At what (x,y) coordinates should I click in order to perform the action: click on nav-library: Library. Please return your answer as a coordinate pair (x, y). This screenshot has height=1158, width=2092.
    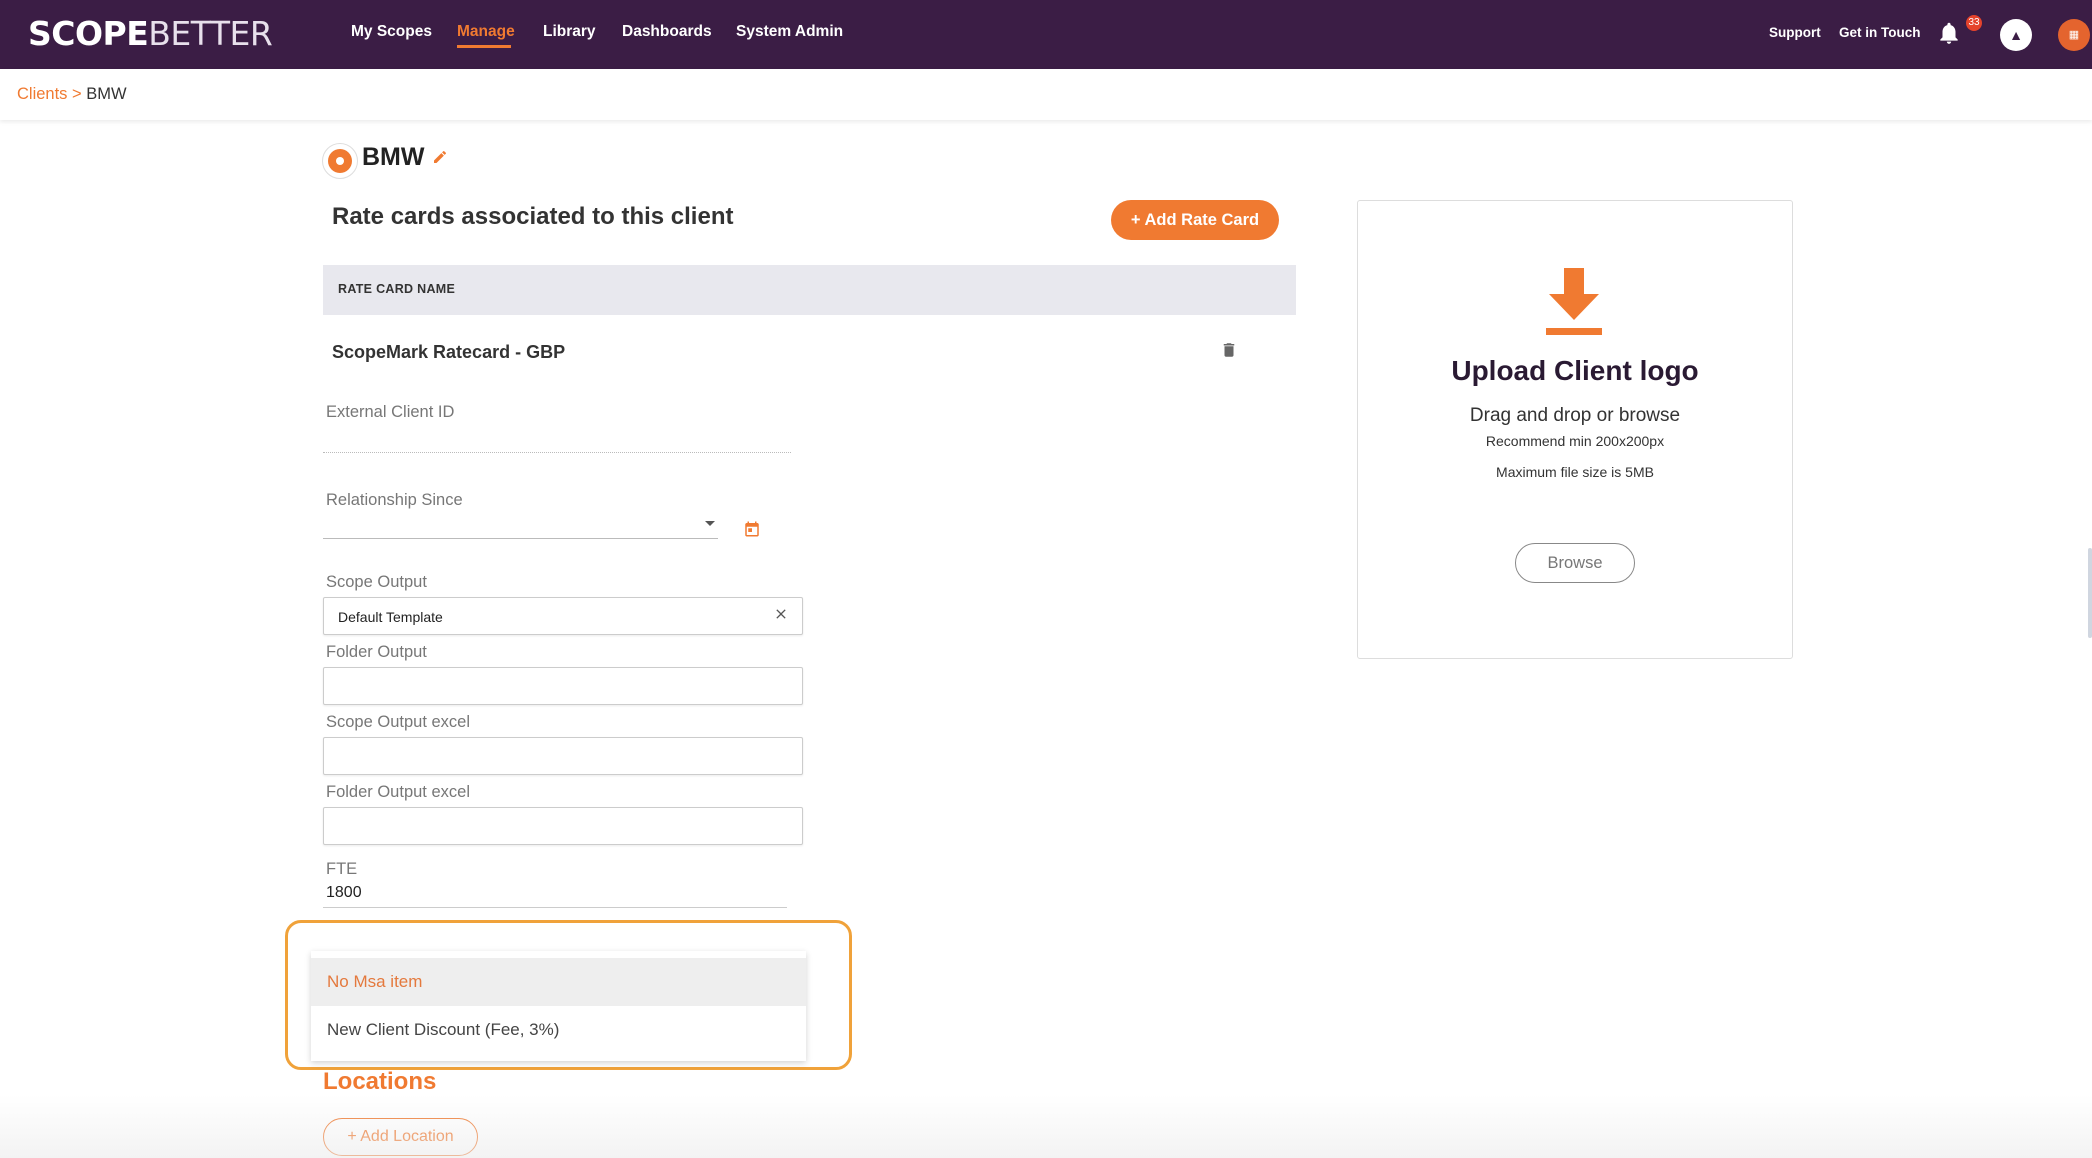
    Looking at the image, I should click on (569, 32).